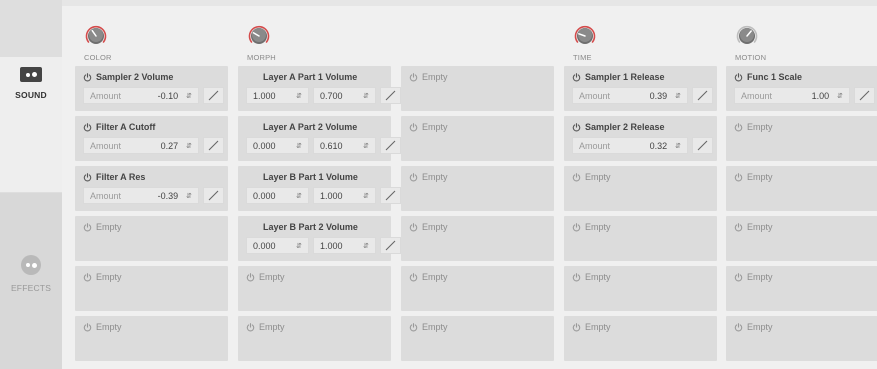 The height and width of the screenshot is (369, 877). Describe the element at coordinates (31, 281) in the screenshot. I see `effects-tab: EFFECTS` at that location.